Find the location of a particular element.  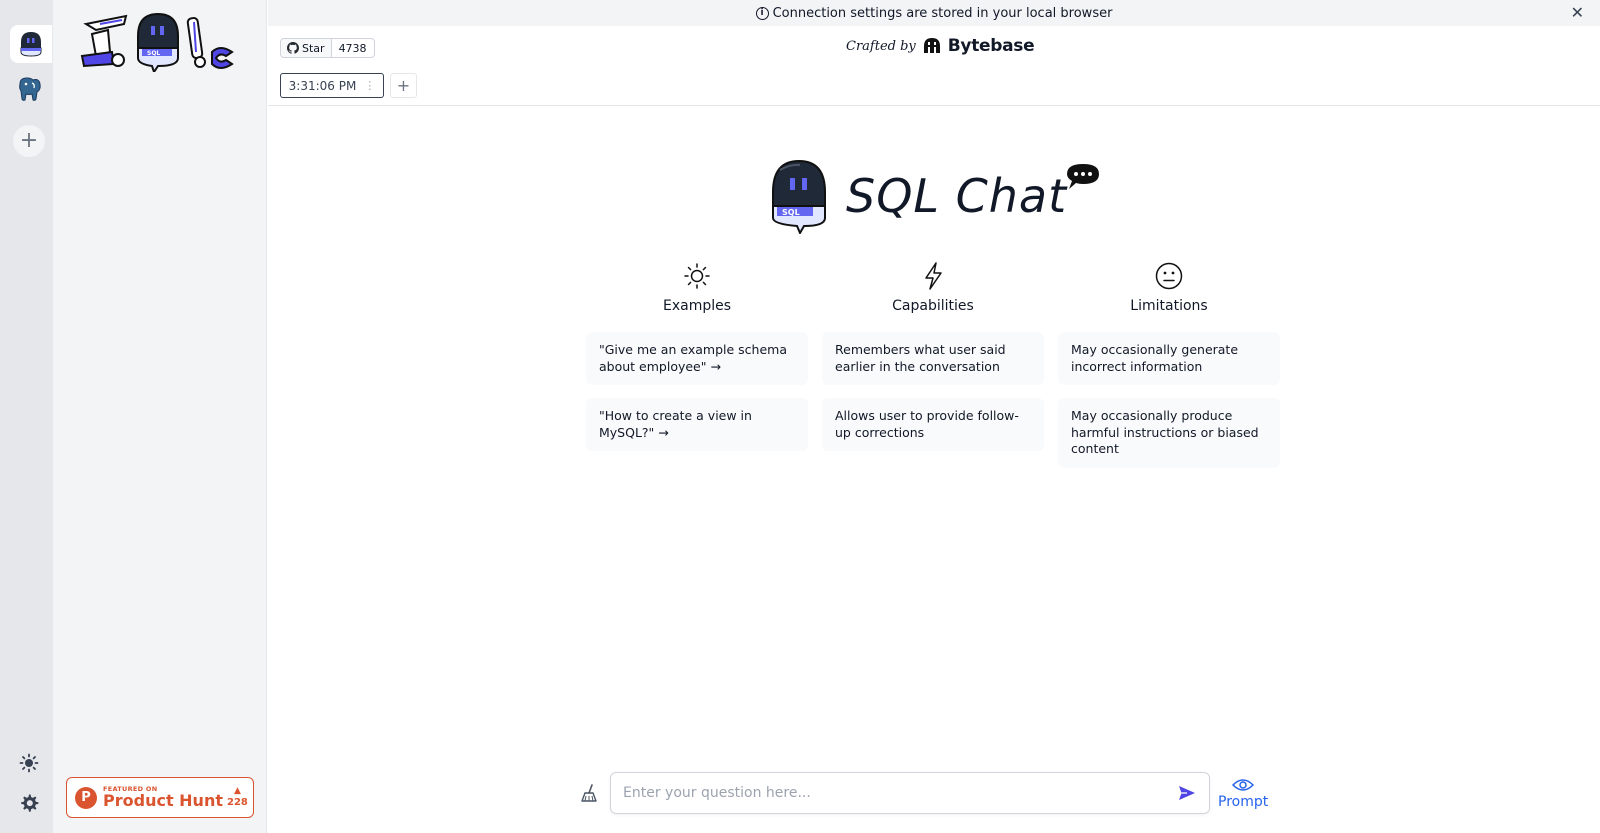

theme-toggle-button is located at coordinates (29, 763).